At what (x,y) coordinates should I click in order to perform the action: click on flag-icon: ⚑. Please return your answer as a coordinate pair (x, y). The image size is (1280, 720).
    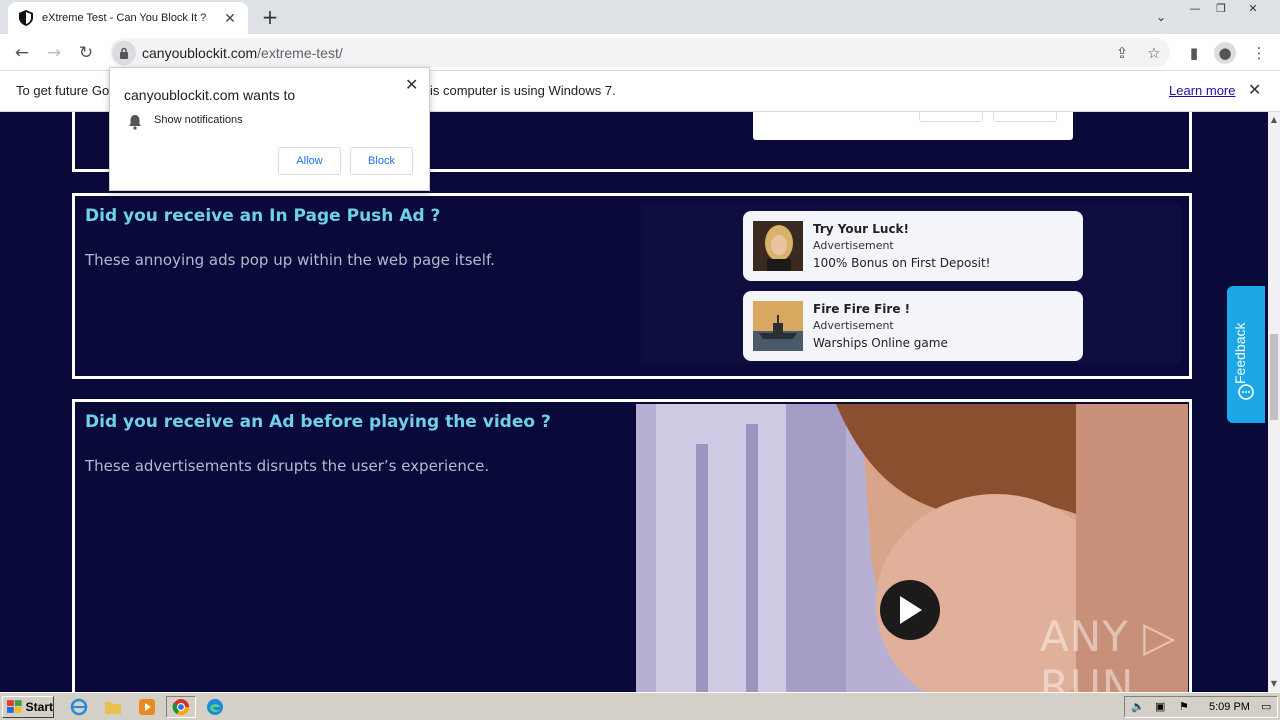
    Looking at the image, I should click on (1184, 706).